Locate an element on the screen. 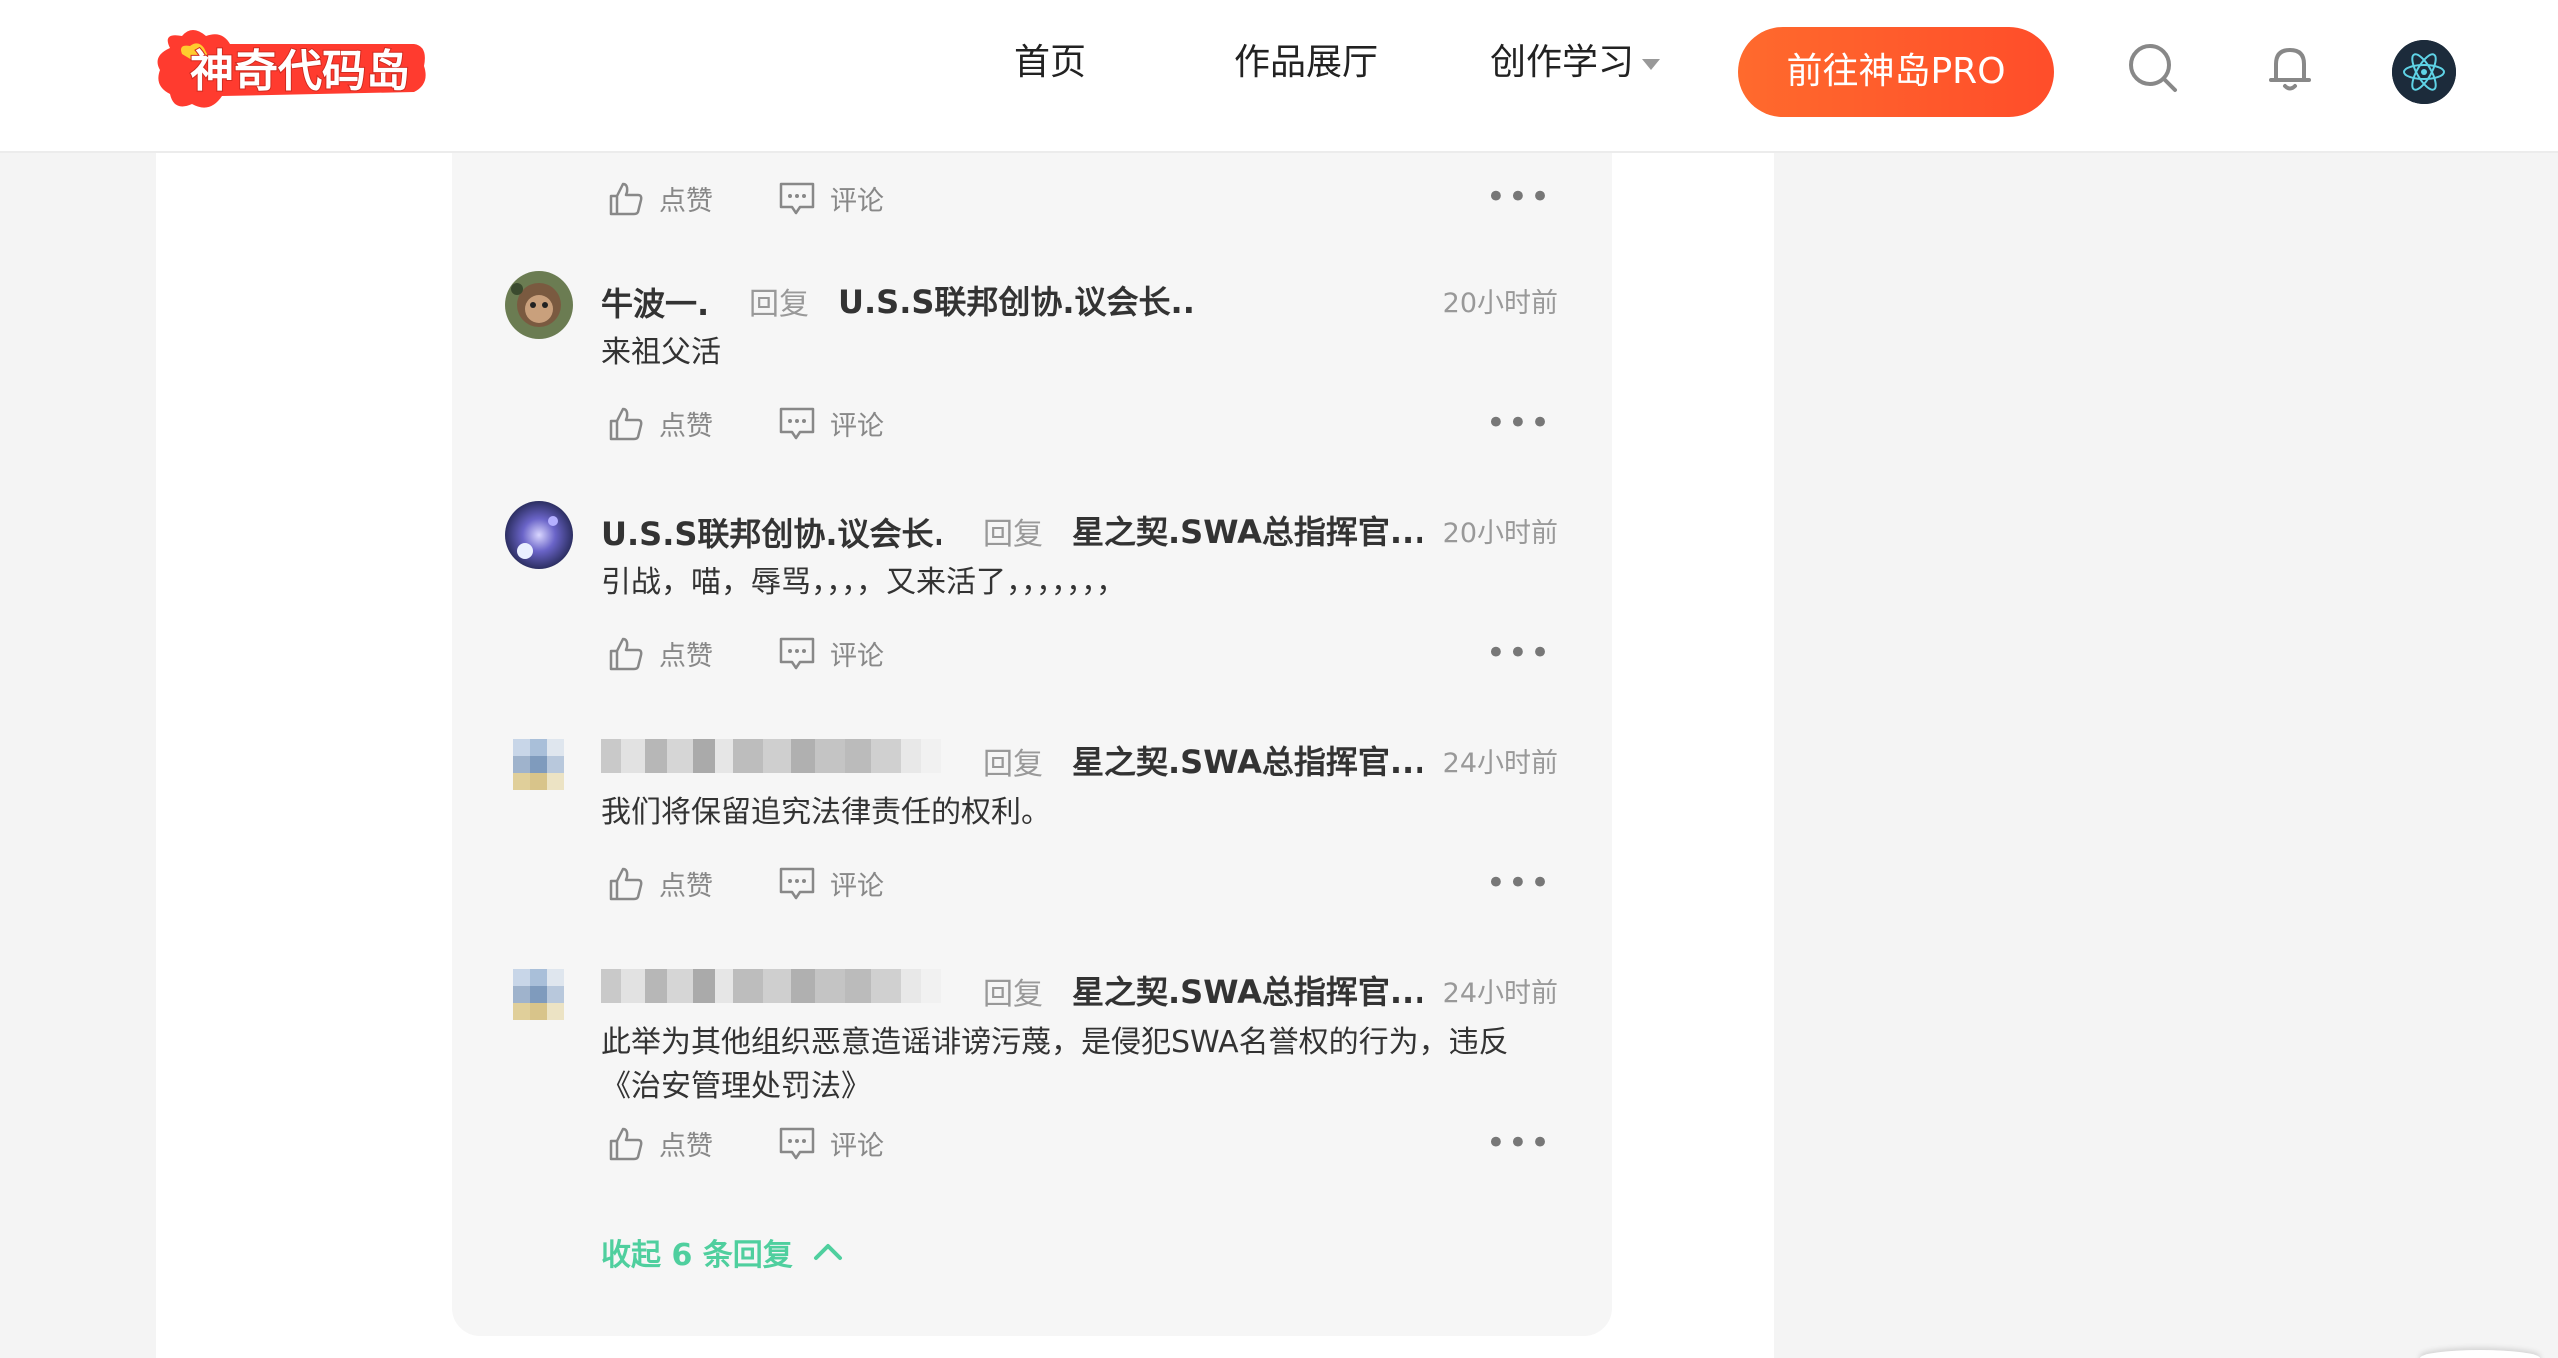 The image size is (2558, 1358). floating-button-edge is located at coordinates (2480, 1354).